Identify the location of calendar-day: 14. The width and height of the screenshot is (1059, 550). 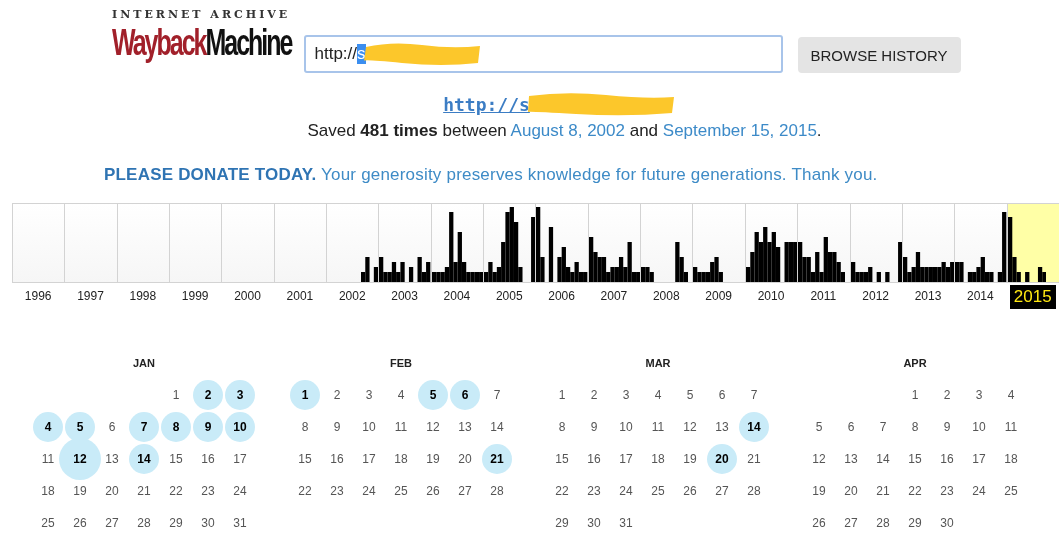
(497, 427).